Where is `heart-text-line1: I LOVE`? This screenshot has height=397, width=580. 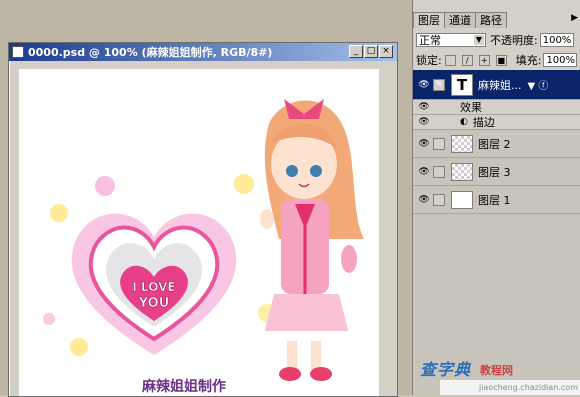
heart-text-line1: I LOVE is located at coordinates (153, 287).